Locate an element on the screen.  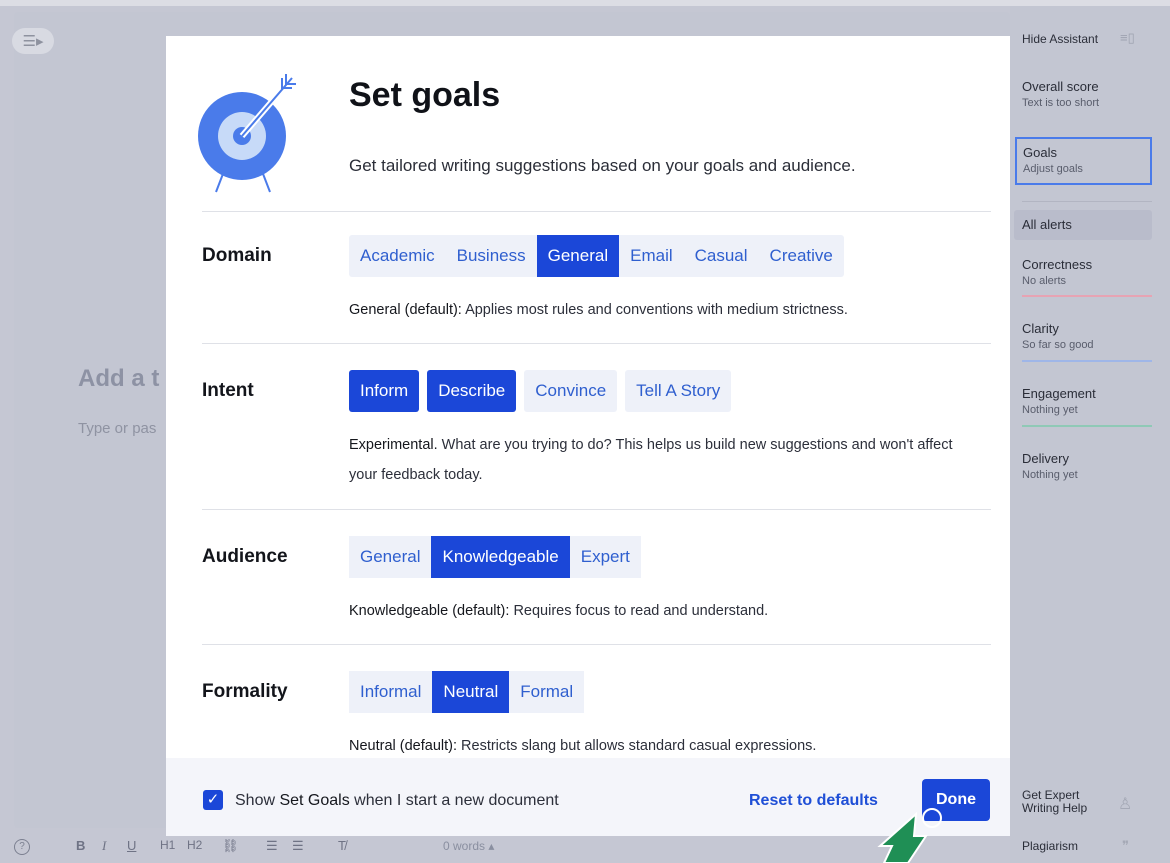
sidebar-divider is located at coordinates (1087, 201).